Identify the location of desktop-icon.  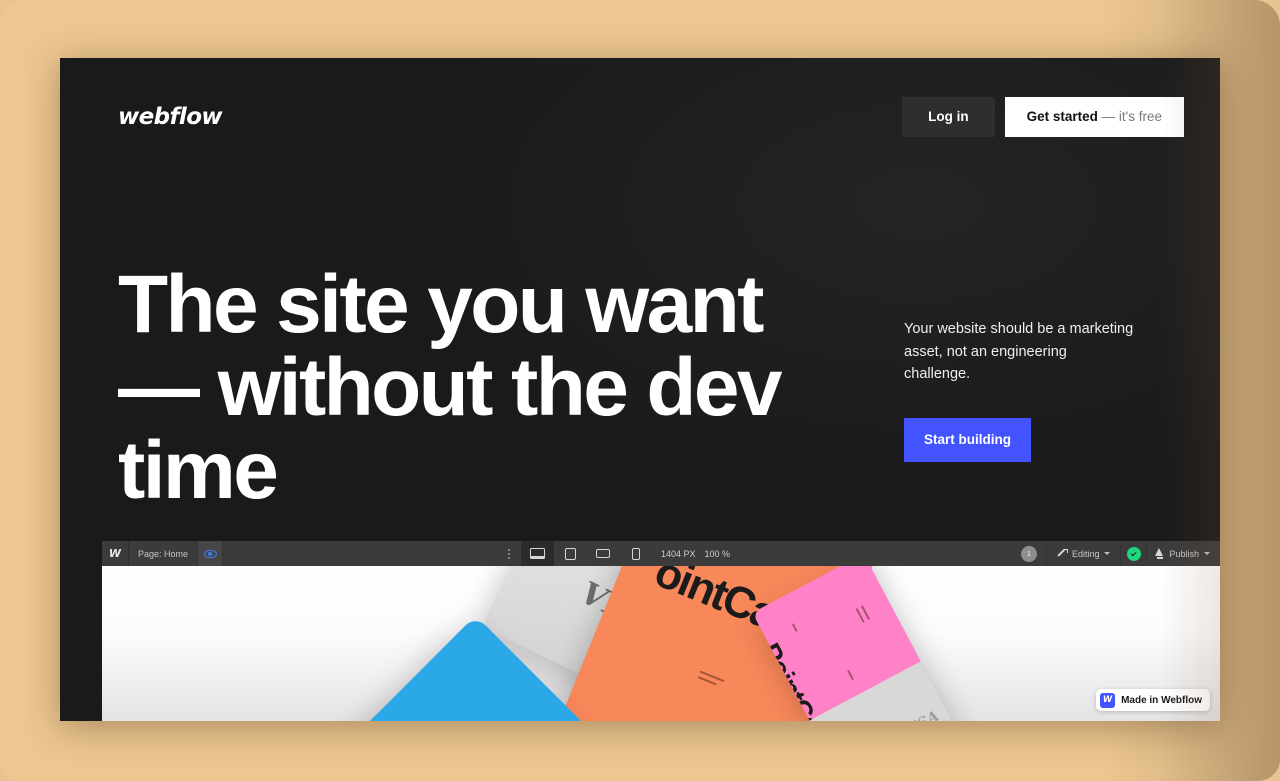
(537, 553).